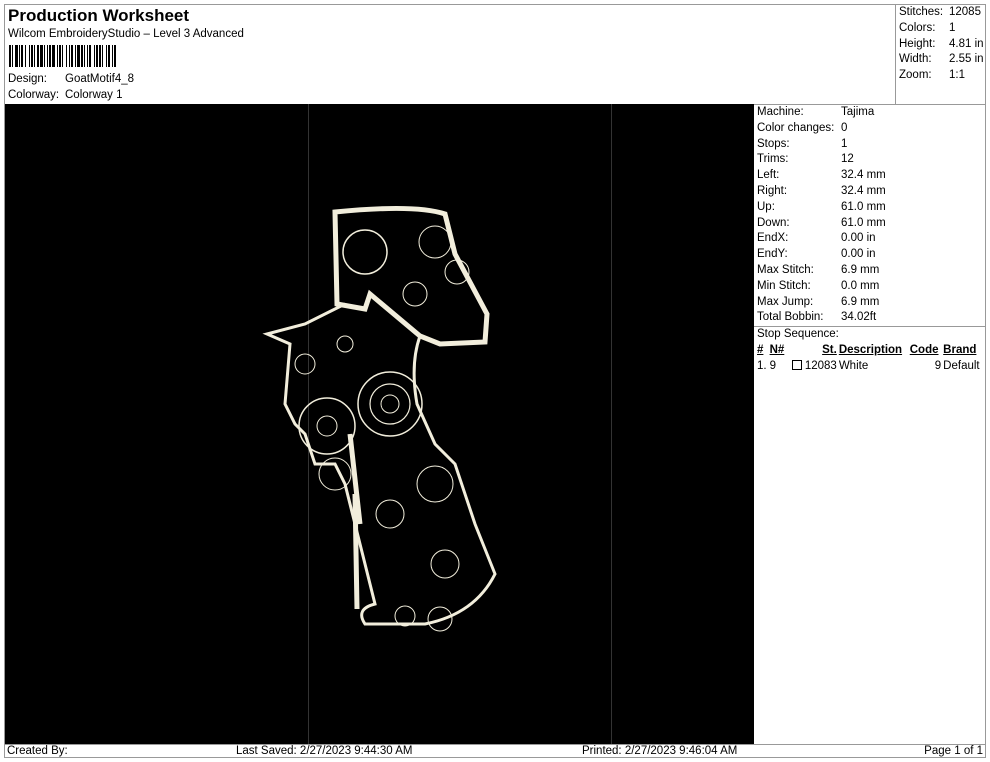  What do you see at coordinates (957, 75) in the screenshot?
I see `value: 1:1` at bounding box center [957, 75].